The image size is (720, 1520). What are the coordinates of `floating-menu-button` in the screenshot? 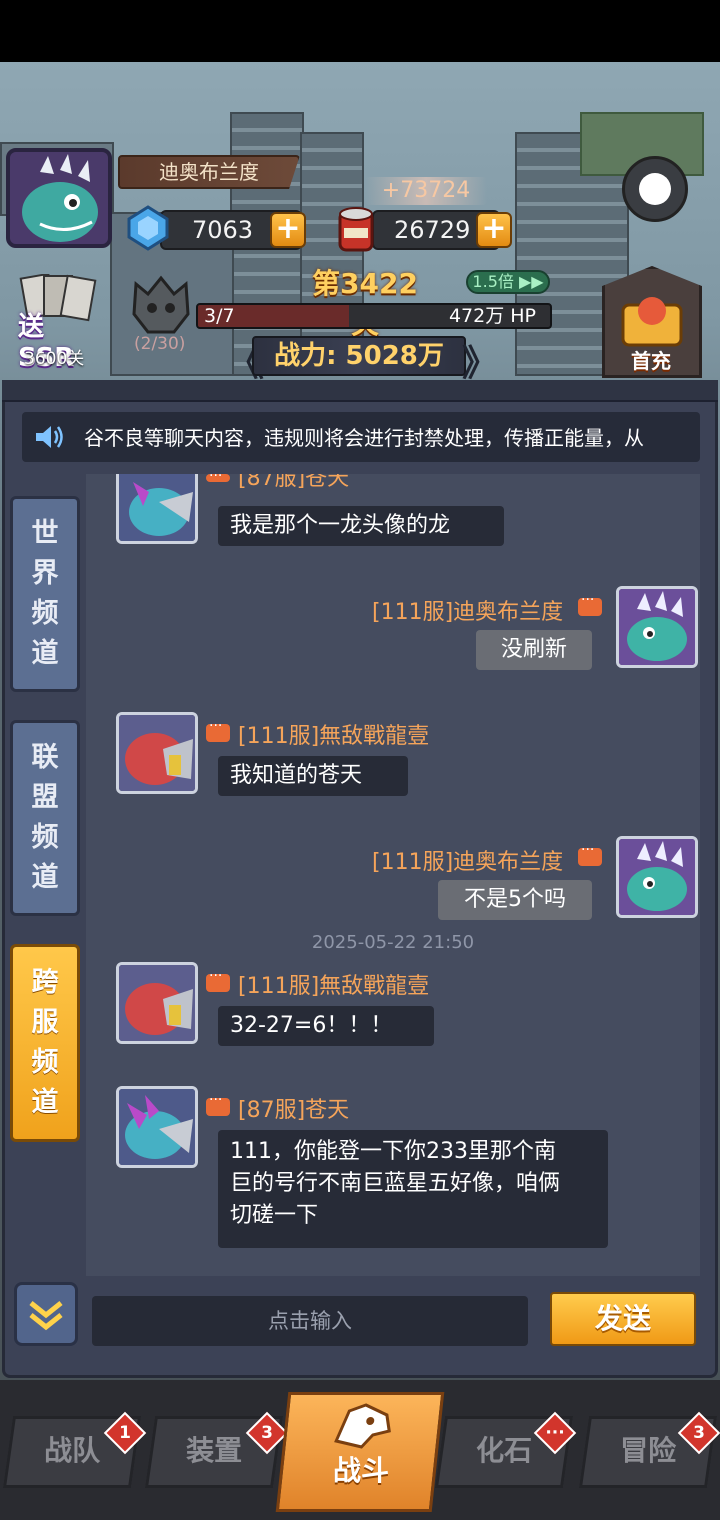 It's located at (655, 189).